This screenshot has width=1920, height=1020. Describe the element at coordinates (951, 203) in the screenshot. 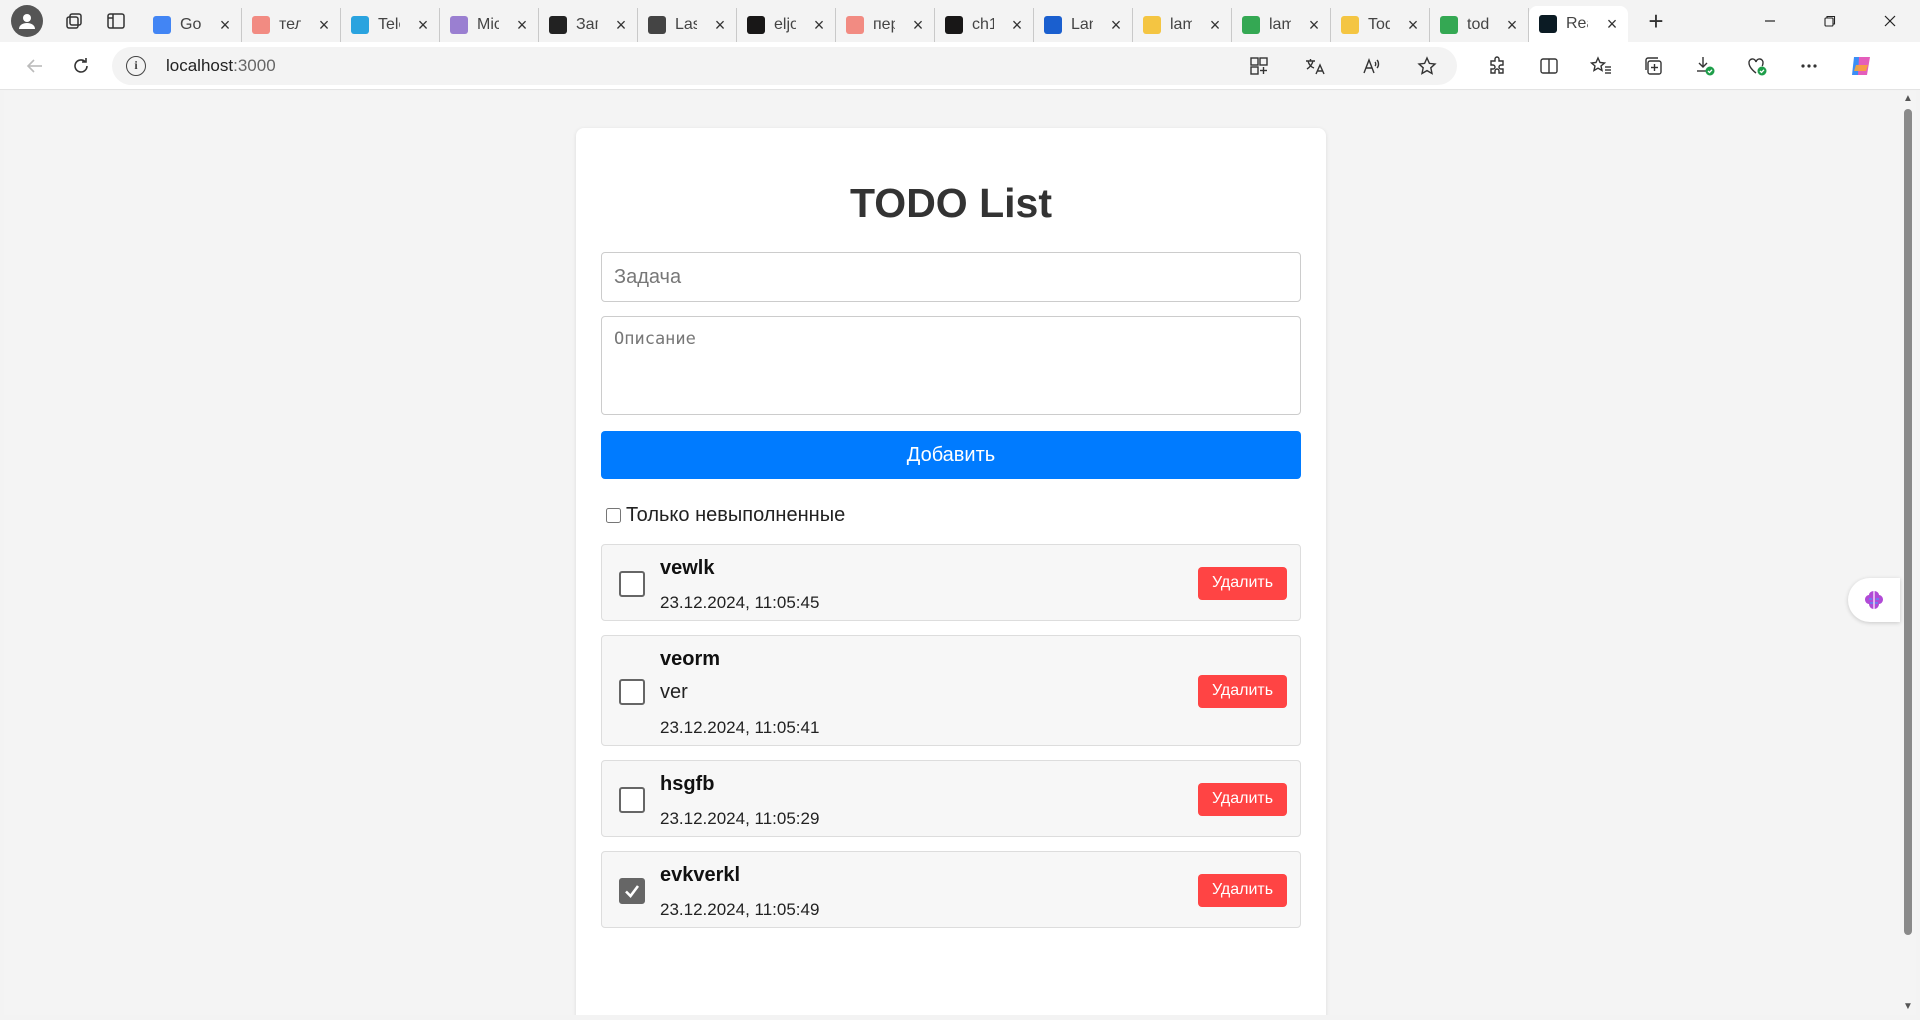

I see `page-title: TODO List` at that location.